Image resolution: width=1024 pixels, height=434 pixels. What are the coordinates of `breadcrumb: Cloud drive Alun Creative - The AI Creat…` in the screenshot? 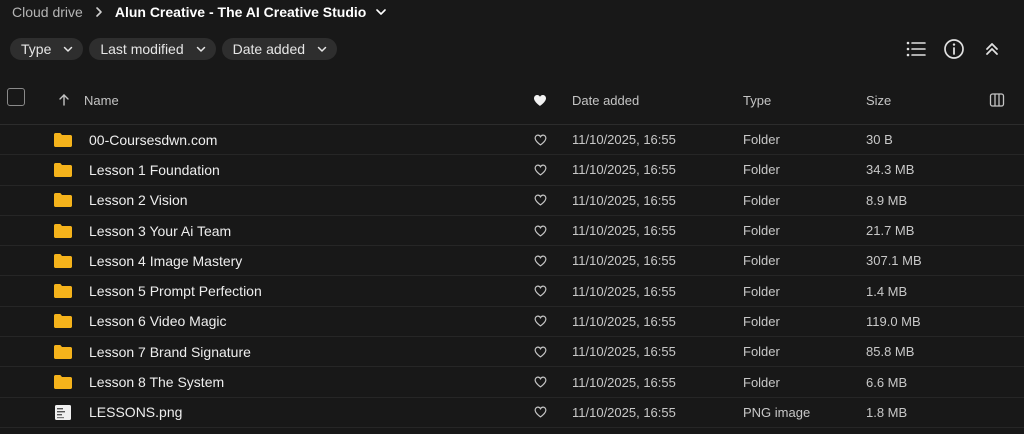 It's located at (201, 12).